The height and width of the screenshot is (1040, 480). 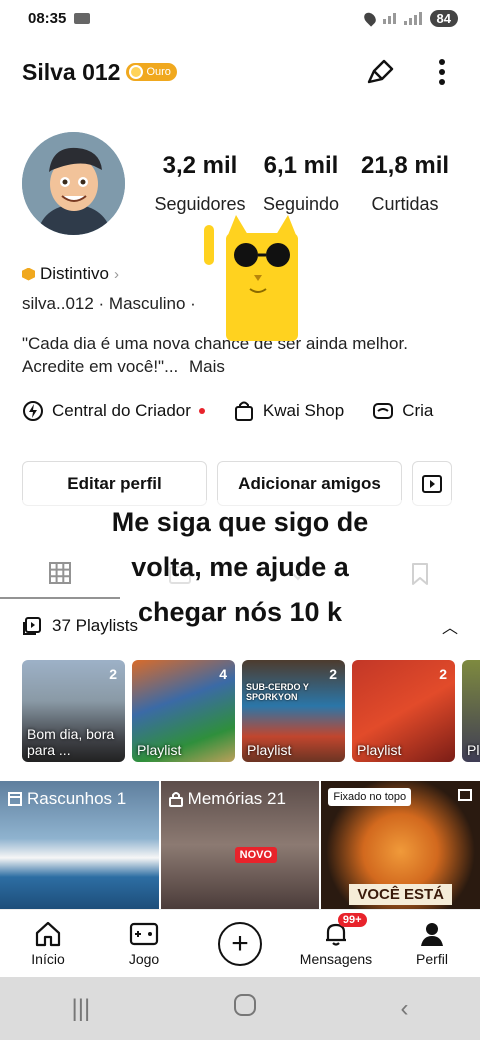 I want to click on home-system-icon, so click(x=245, y=1008).